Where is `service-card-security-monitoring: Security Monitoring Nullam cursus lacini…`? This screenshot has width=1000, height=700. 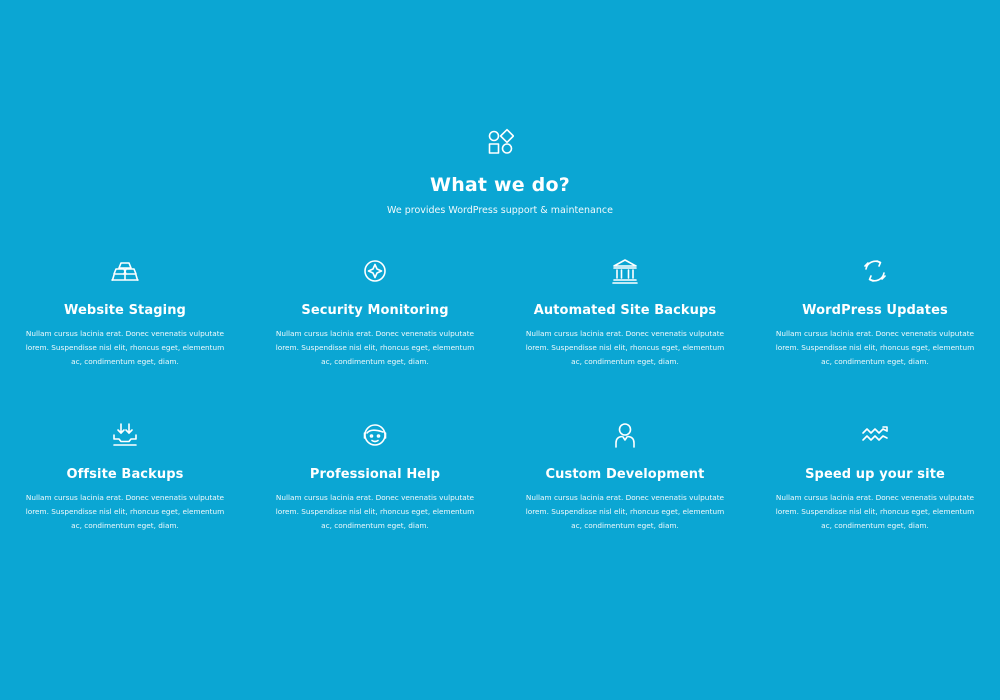 service-card-security-monitoring: Security Monitoring Nullam cursus lacini… is located at coordinates (375, 338).